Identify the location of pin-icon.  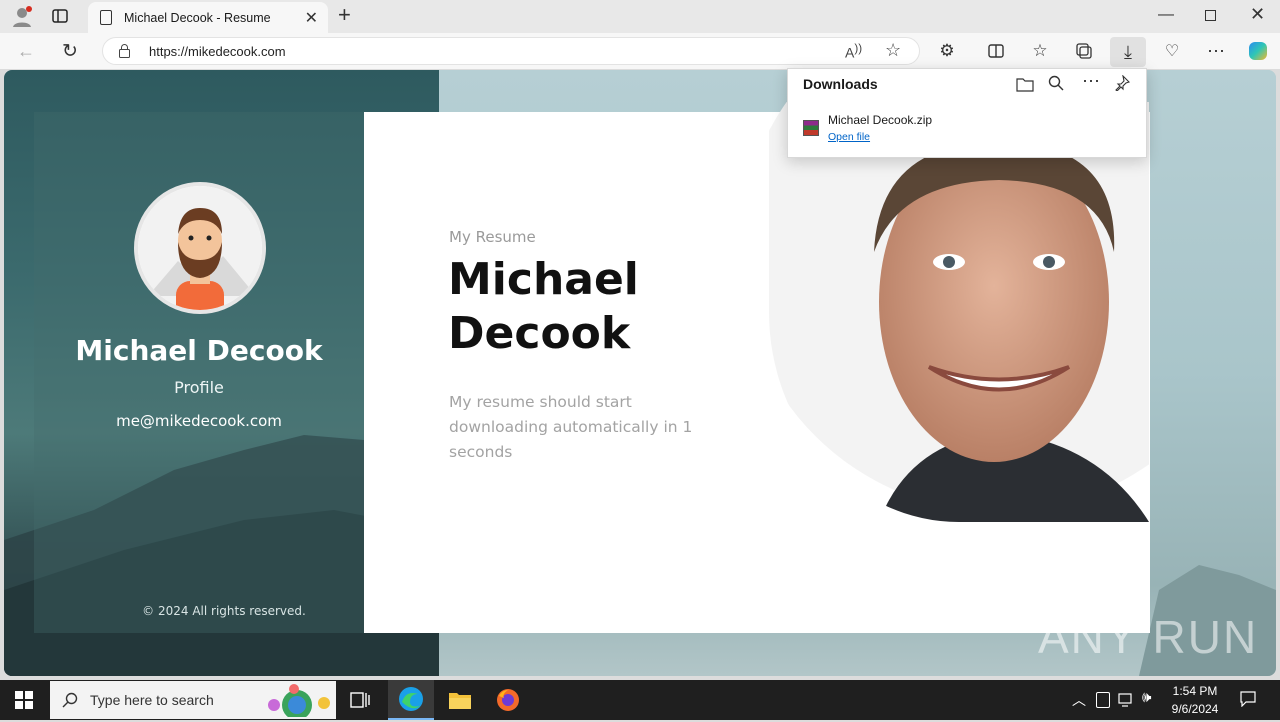
(1122, 83).